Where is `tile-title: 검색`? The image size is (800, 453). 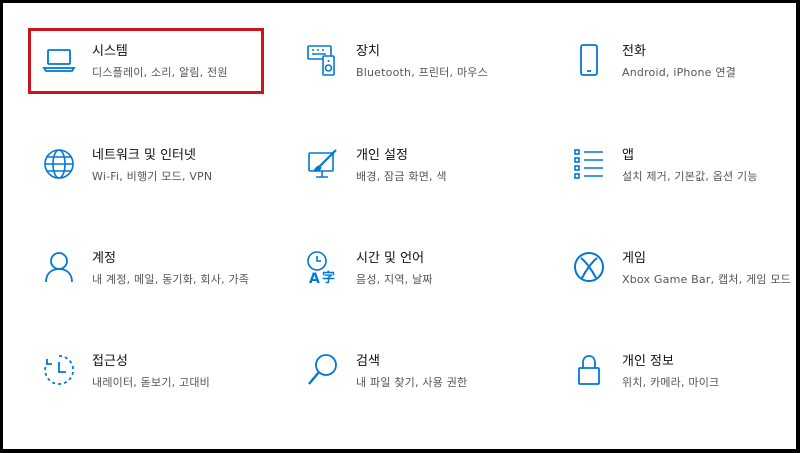
tile-title: 검색 is located at coordinates (368, 361).